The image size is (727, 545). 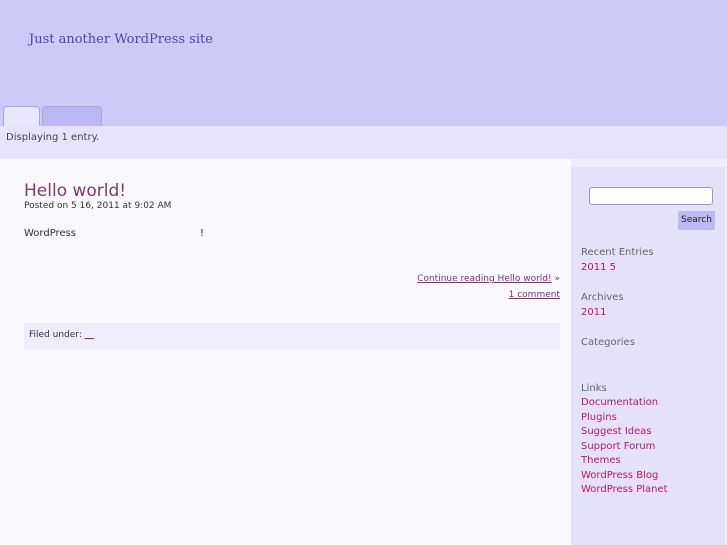 I want to click on links-heading: Links, so click(x=594, y=388).